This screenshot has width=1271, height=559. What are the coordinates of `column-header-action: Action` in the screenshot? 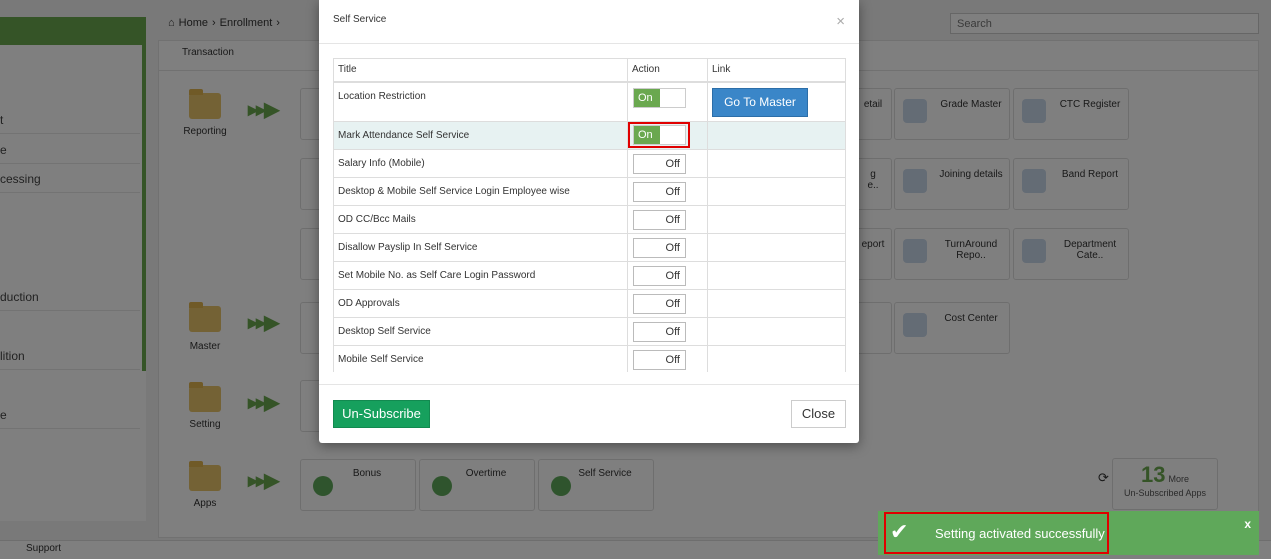 It's located at (667, 70).